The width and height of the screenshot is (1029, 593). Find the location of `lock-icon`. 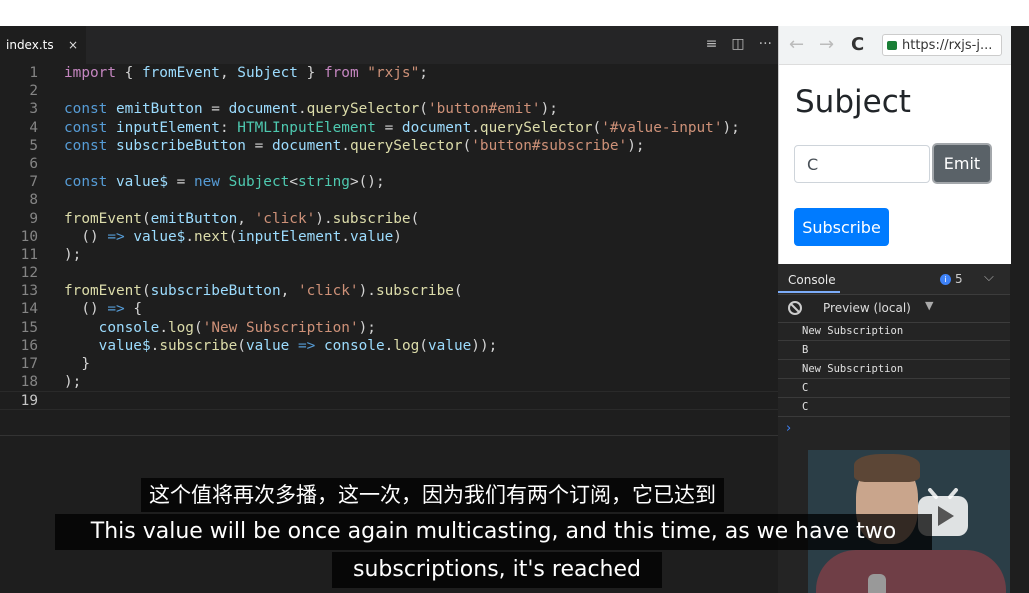

lock-icon is located at coordinates (892, 45).